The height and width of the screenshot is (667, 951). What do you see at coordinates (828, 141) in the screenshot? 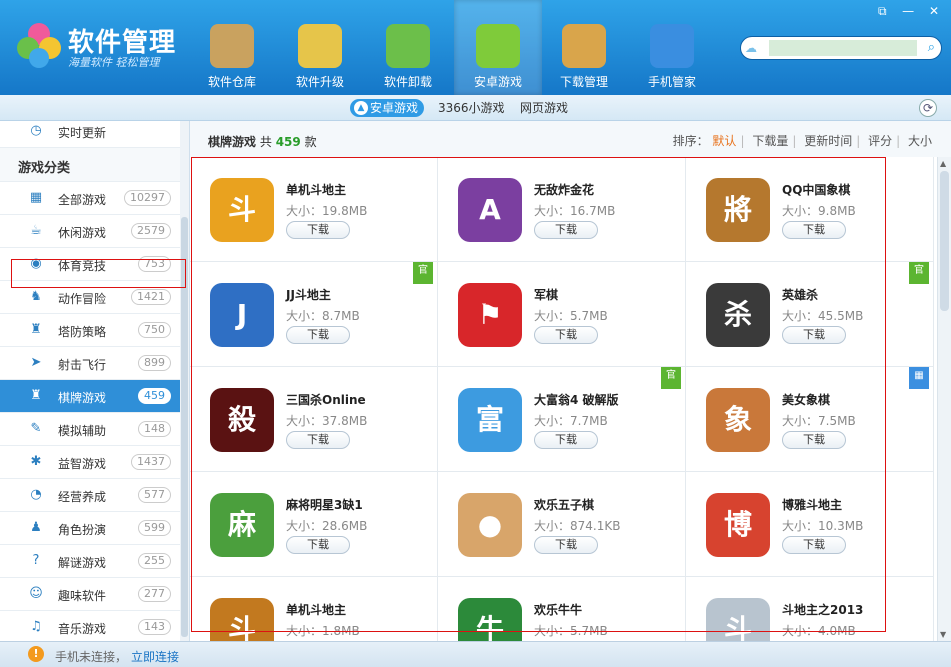
I see `sort-update-time: 更新时间` at bounding box center [828, 141].